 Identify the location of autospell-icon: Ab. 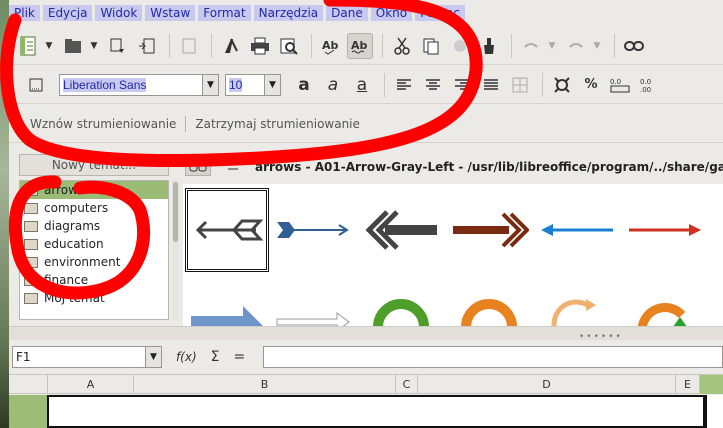
(360, 45).